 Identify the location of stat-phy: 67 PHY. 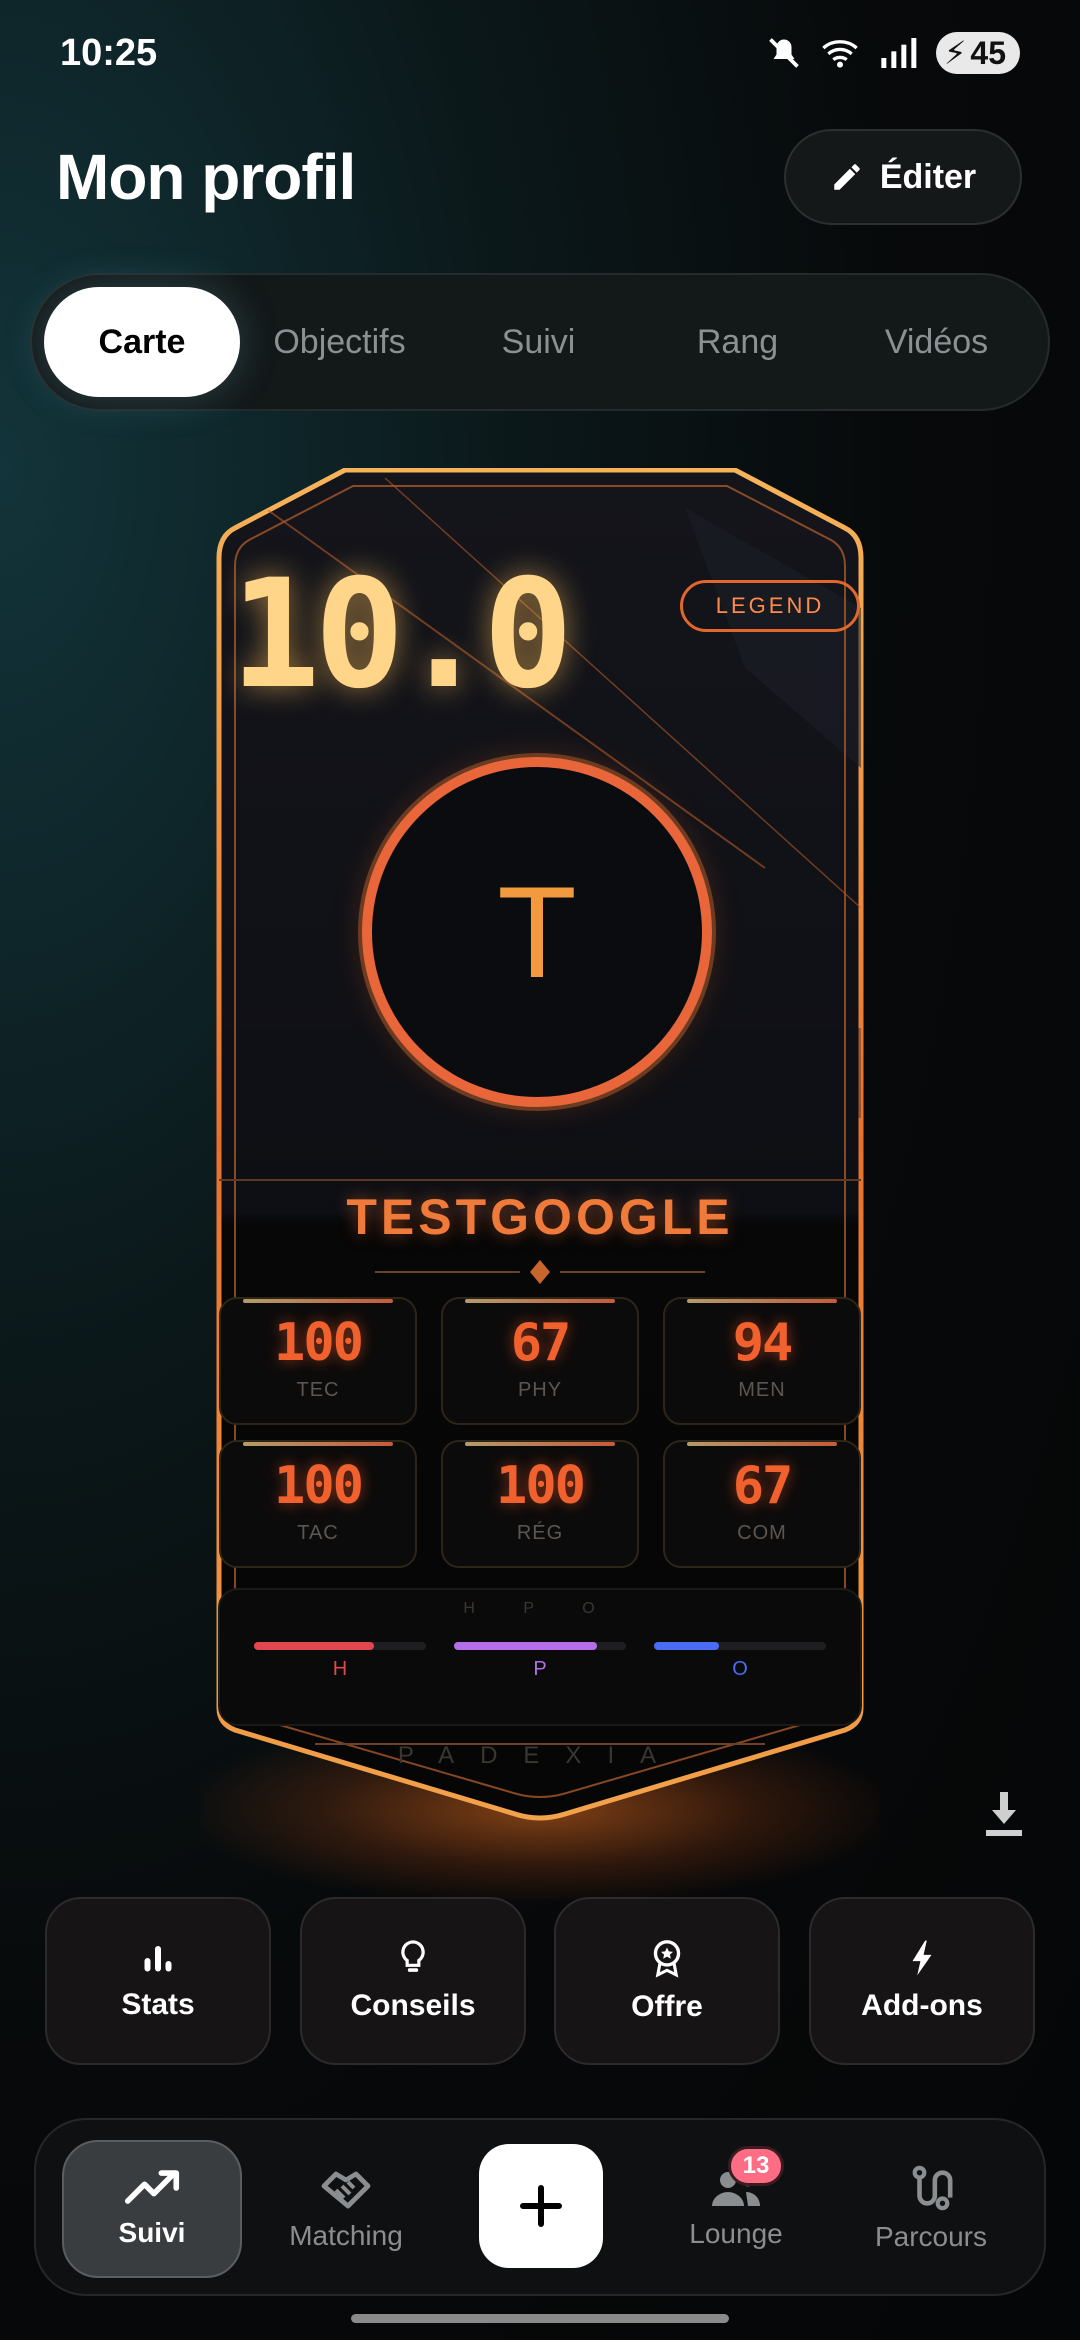
(540, 1361).